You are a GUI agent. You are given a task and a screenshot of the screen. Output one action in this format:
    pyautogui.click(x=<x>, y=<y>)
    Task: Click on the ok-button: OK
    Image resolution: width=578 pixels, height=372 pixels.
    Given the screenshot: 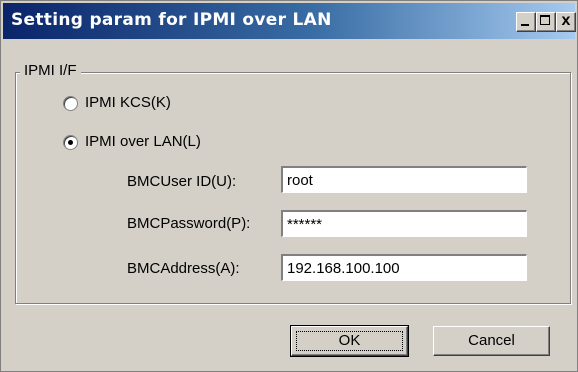 What is the action you would take?
    pyautogui.click(x=349, y=341)
    